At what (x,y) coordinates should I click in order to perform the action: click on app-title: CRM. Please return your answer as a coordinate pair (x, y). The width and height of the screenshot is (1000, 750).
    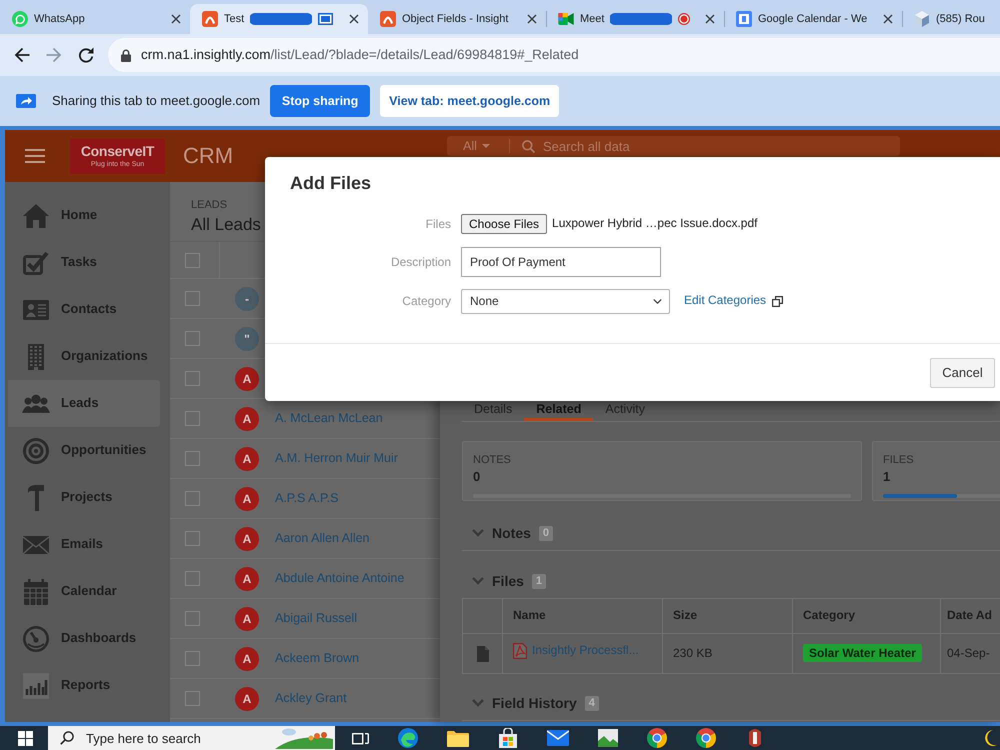
    Looking at the image, I should click on (208, 155).